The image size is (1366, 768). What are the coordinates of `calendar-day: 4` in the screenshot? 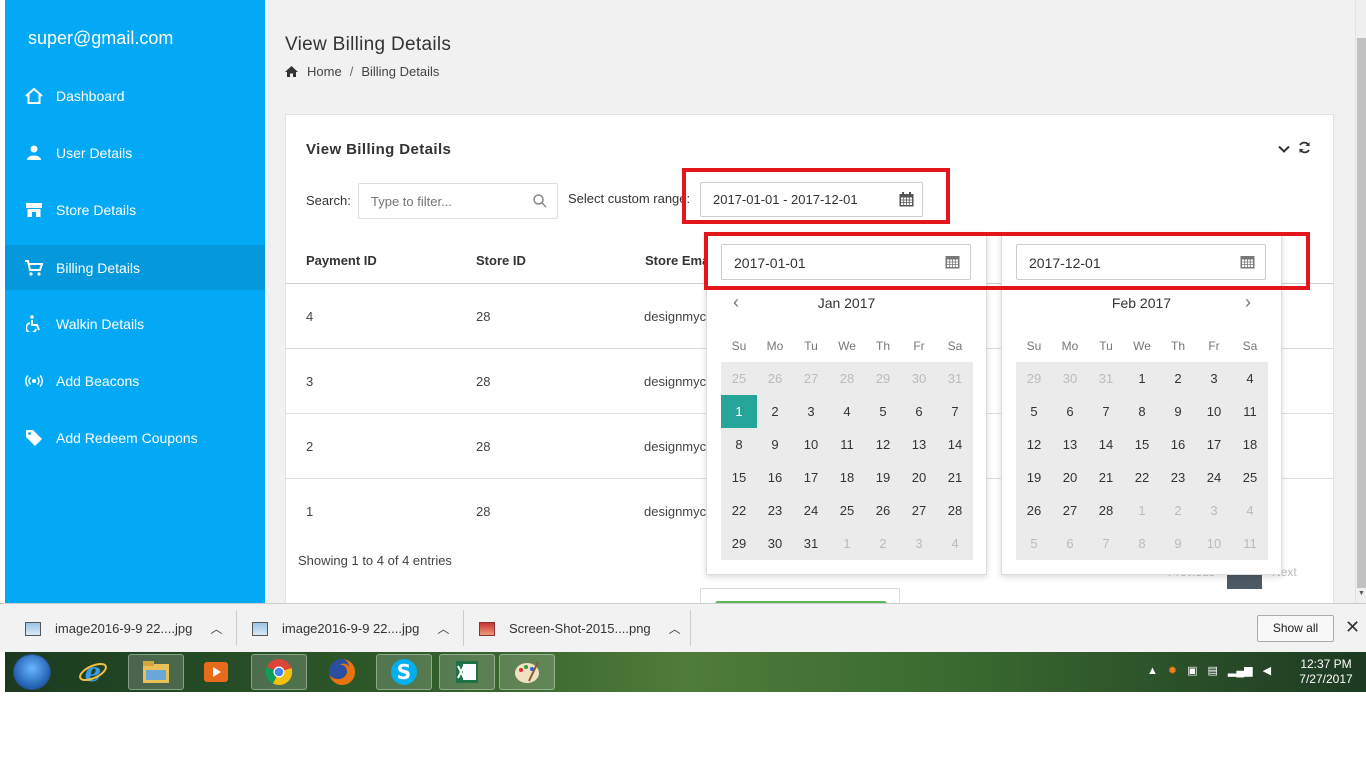 It's located at (1250, 378).